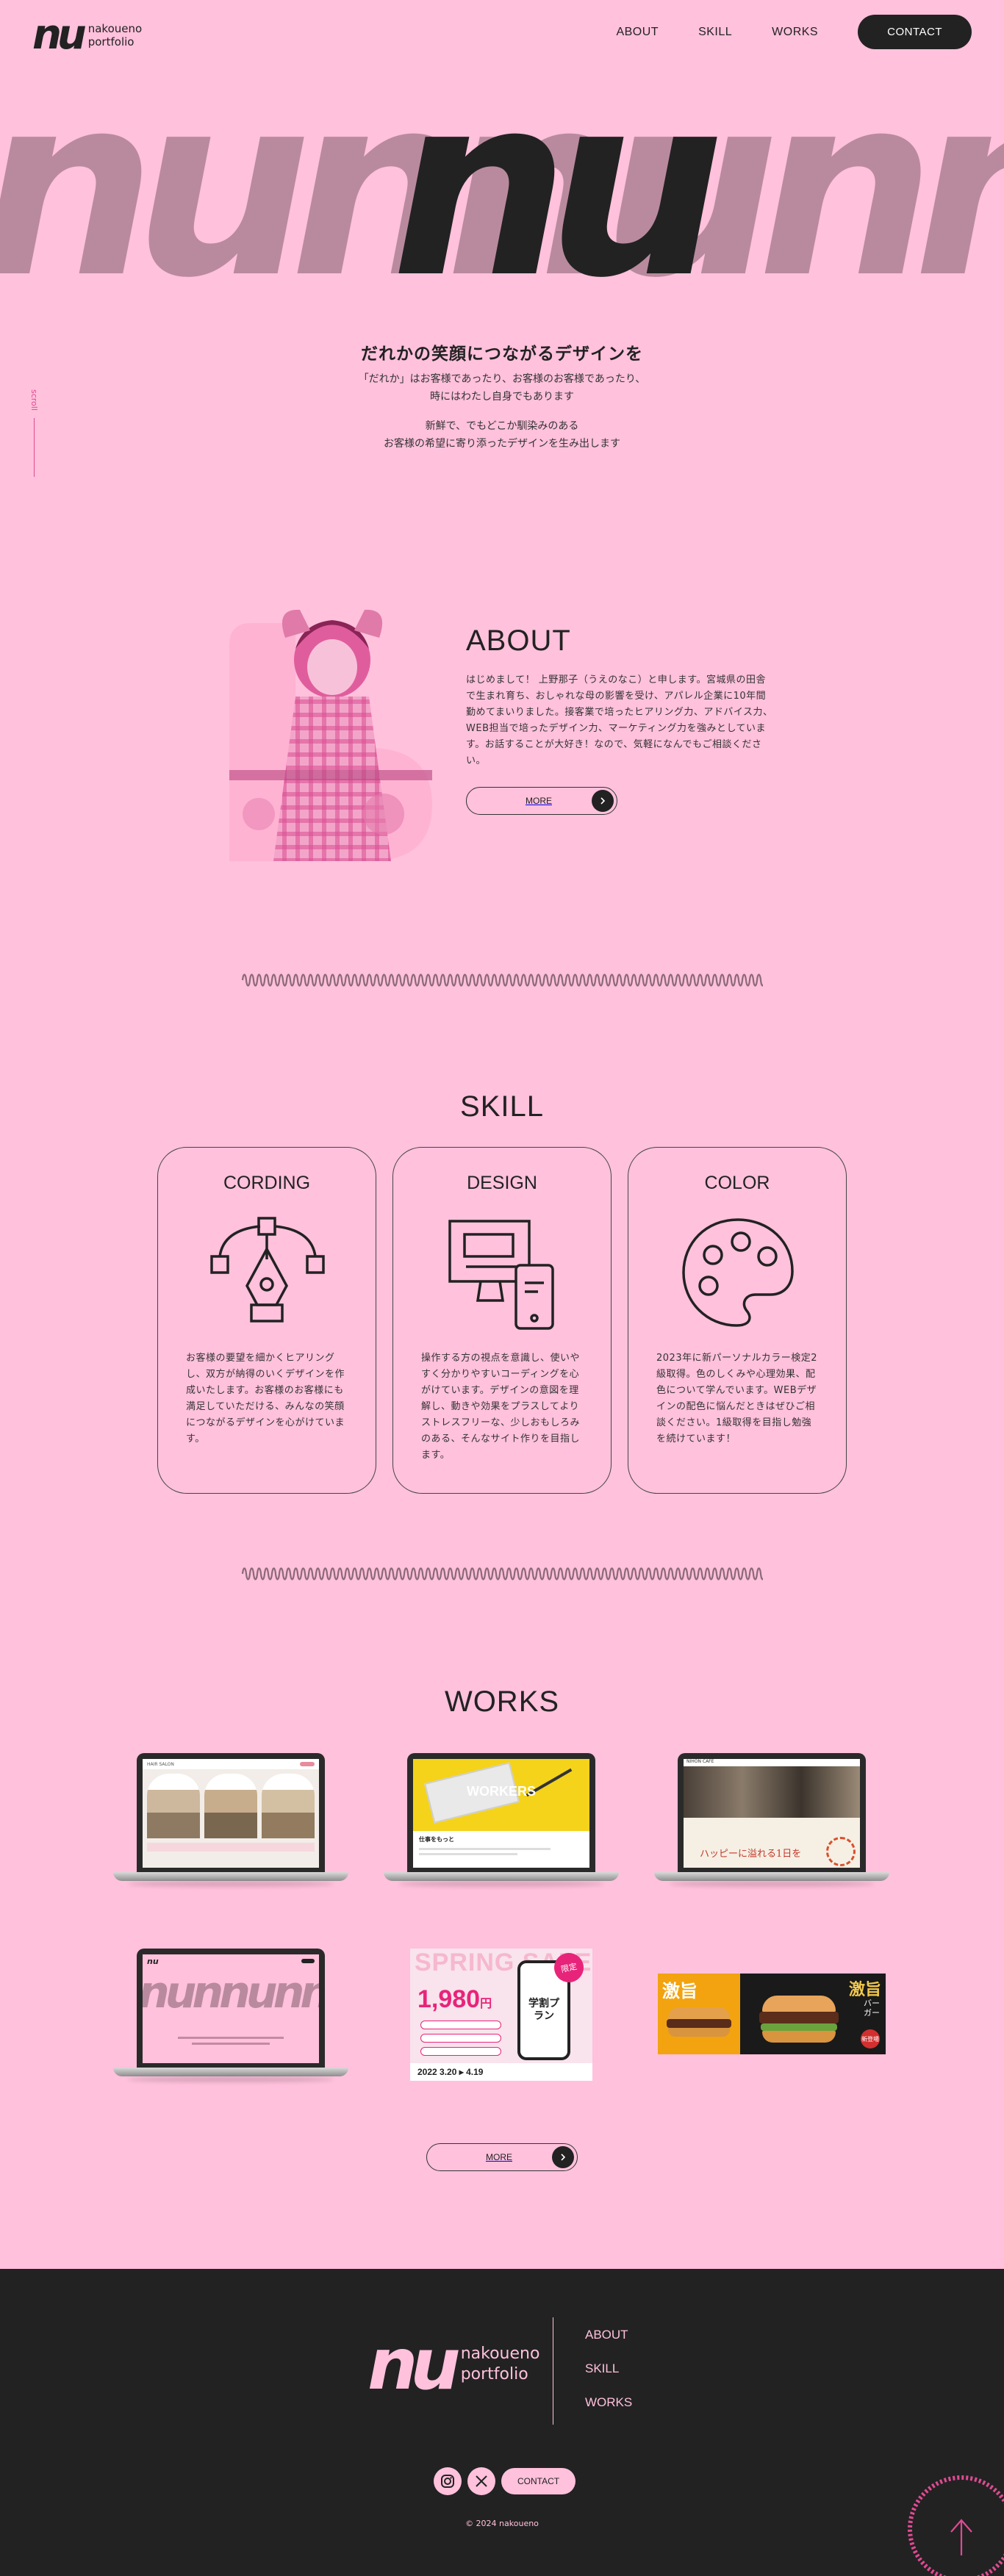 The width and height of the screenshot is (1004, 2576). I want to click on work-item-salon: HAIR SALON, so click(230, 1822).